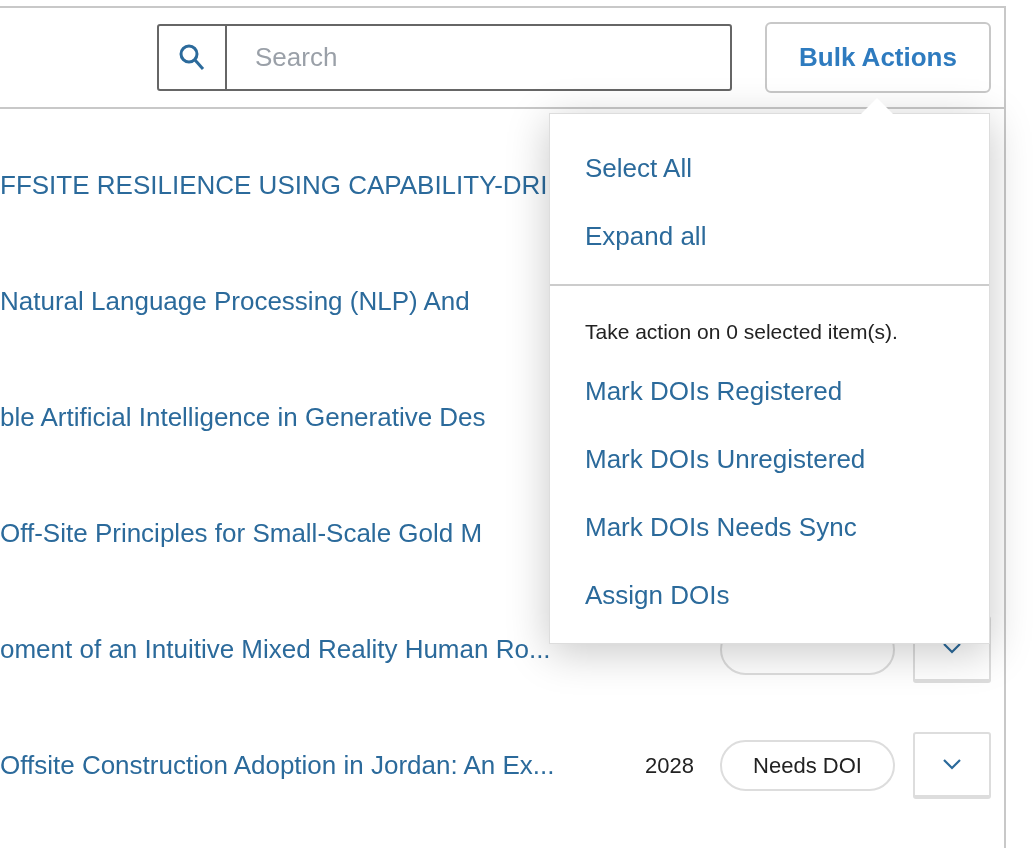  I want to click on menu-item: Select All, so click(638, 168).